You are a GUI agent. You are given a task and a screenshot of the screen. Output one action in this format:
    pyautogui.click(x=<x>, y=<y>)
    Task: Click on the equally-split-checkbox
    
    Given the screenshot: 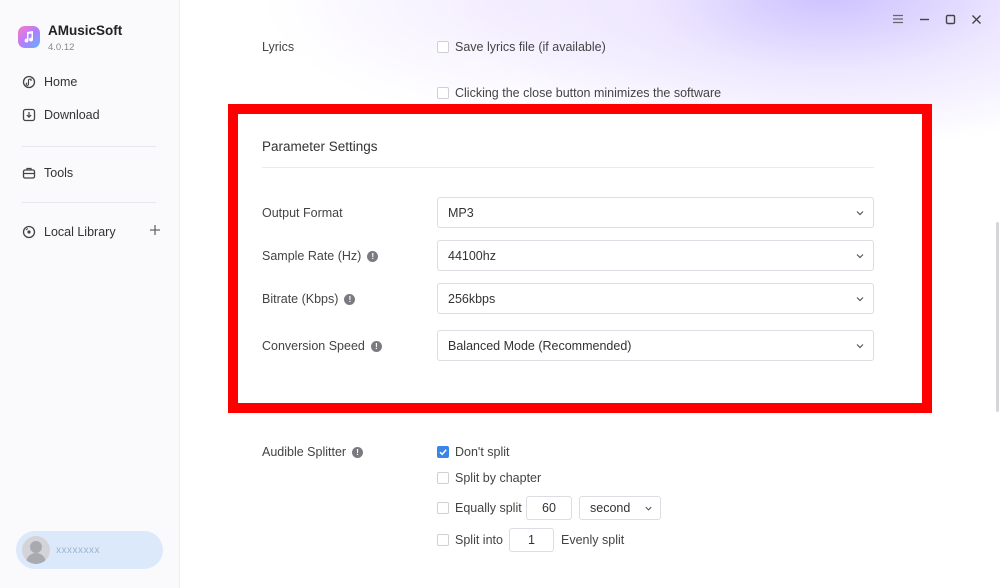 What is the action you would take?
    pyautogui.click(x=443, y=508)
    